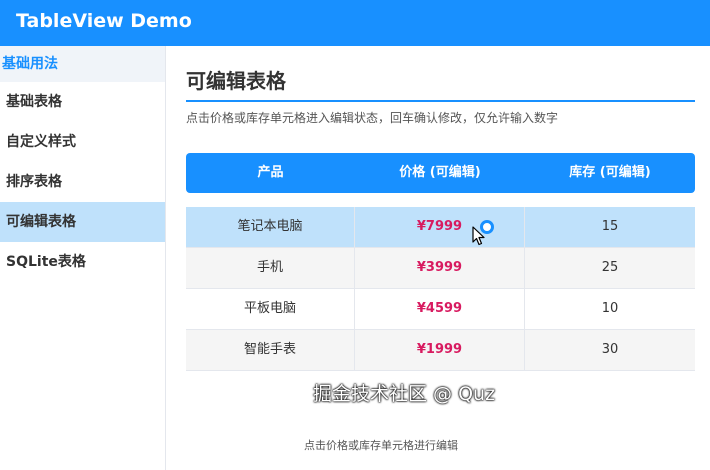  Describe the element at coordinates (610, 268) in the screenshot. I see `stock-cell: 25` at that location.